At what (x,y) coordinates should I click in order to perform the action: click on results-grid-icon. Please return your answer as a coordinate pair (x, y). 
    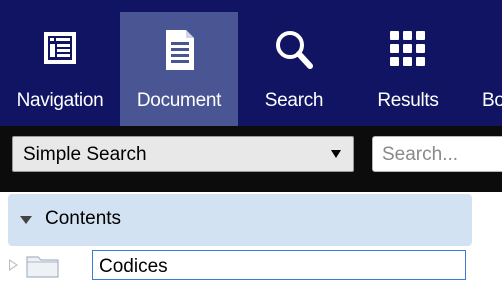
    Looking at the image, I should click on (408, 52).